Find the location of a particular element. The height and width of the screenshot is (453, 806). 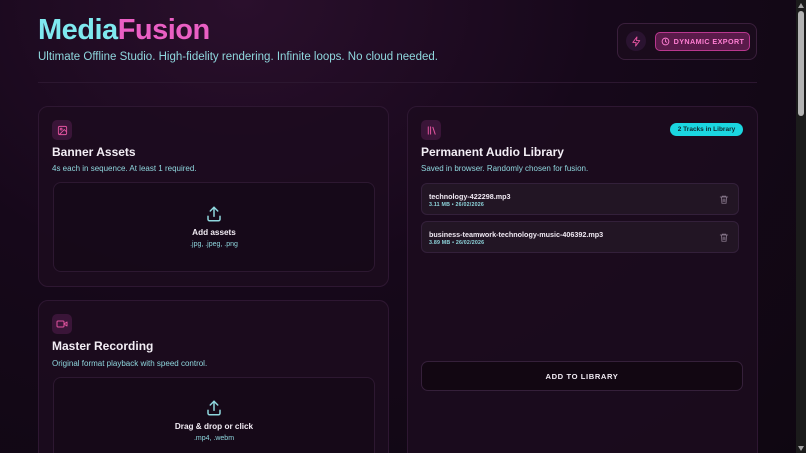

banner-drop-formats: .jpg, .jpeg, .png is located at coordinates (214, 244).